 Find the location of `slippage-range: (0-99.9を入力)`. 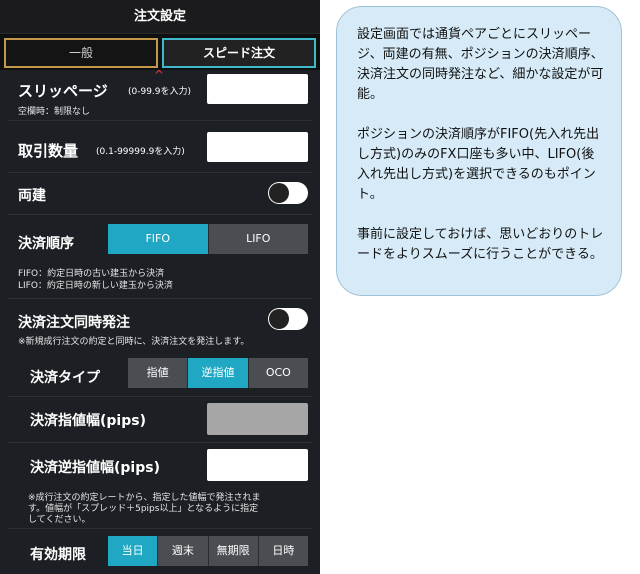

slippage-range: (0-99.9を入力) is located at coordinates (160, 92).